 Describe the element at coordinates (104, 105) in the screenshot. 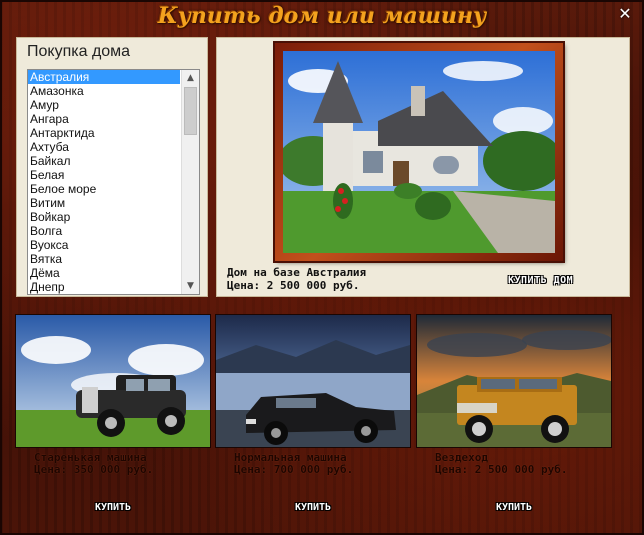

I see `house-list-item: Амур` at that location.